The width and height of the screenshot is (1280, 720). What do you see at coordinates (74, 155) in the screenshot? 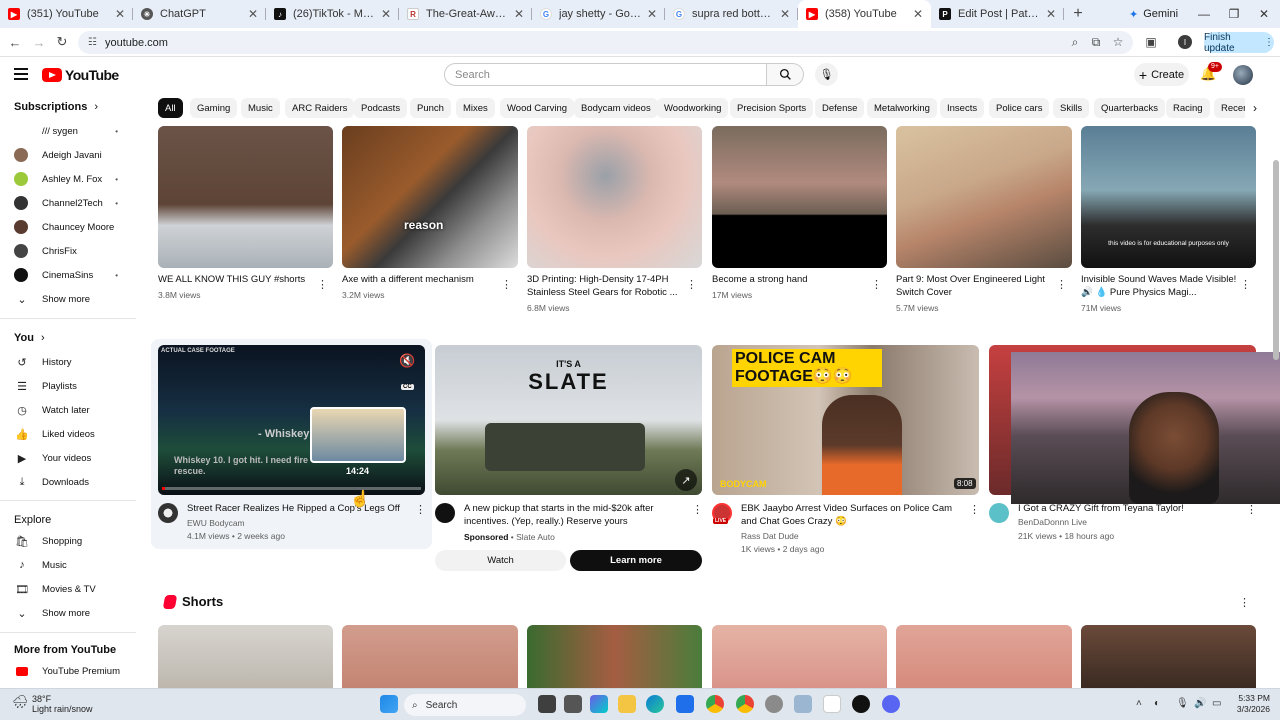
I see `sidebar-subscription: Adeigh Javani` at bounding box center [74, 155].